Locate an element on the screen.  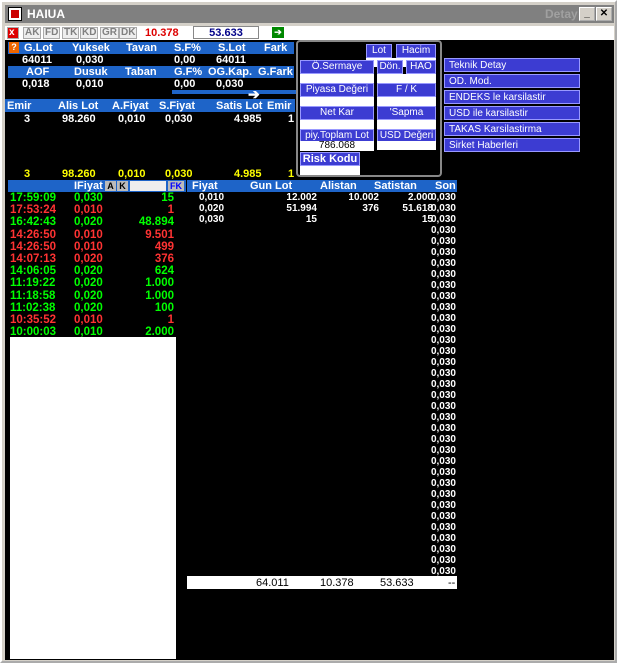
trade-row: 14:26:50 0,010 9.501 is located at coordinates (93, 235).